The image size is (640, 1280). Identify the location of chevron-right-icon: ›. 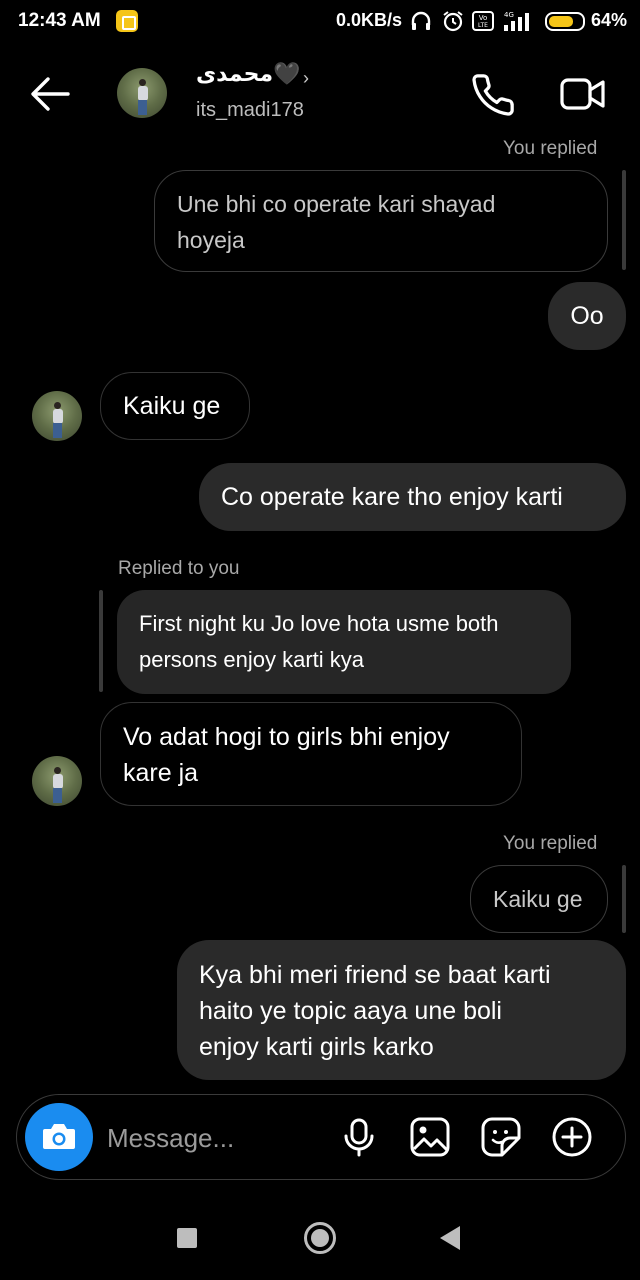
(306, 78).